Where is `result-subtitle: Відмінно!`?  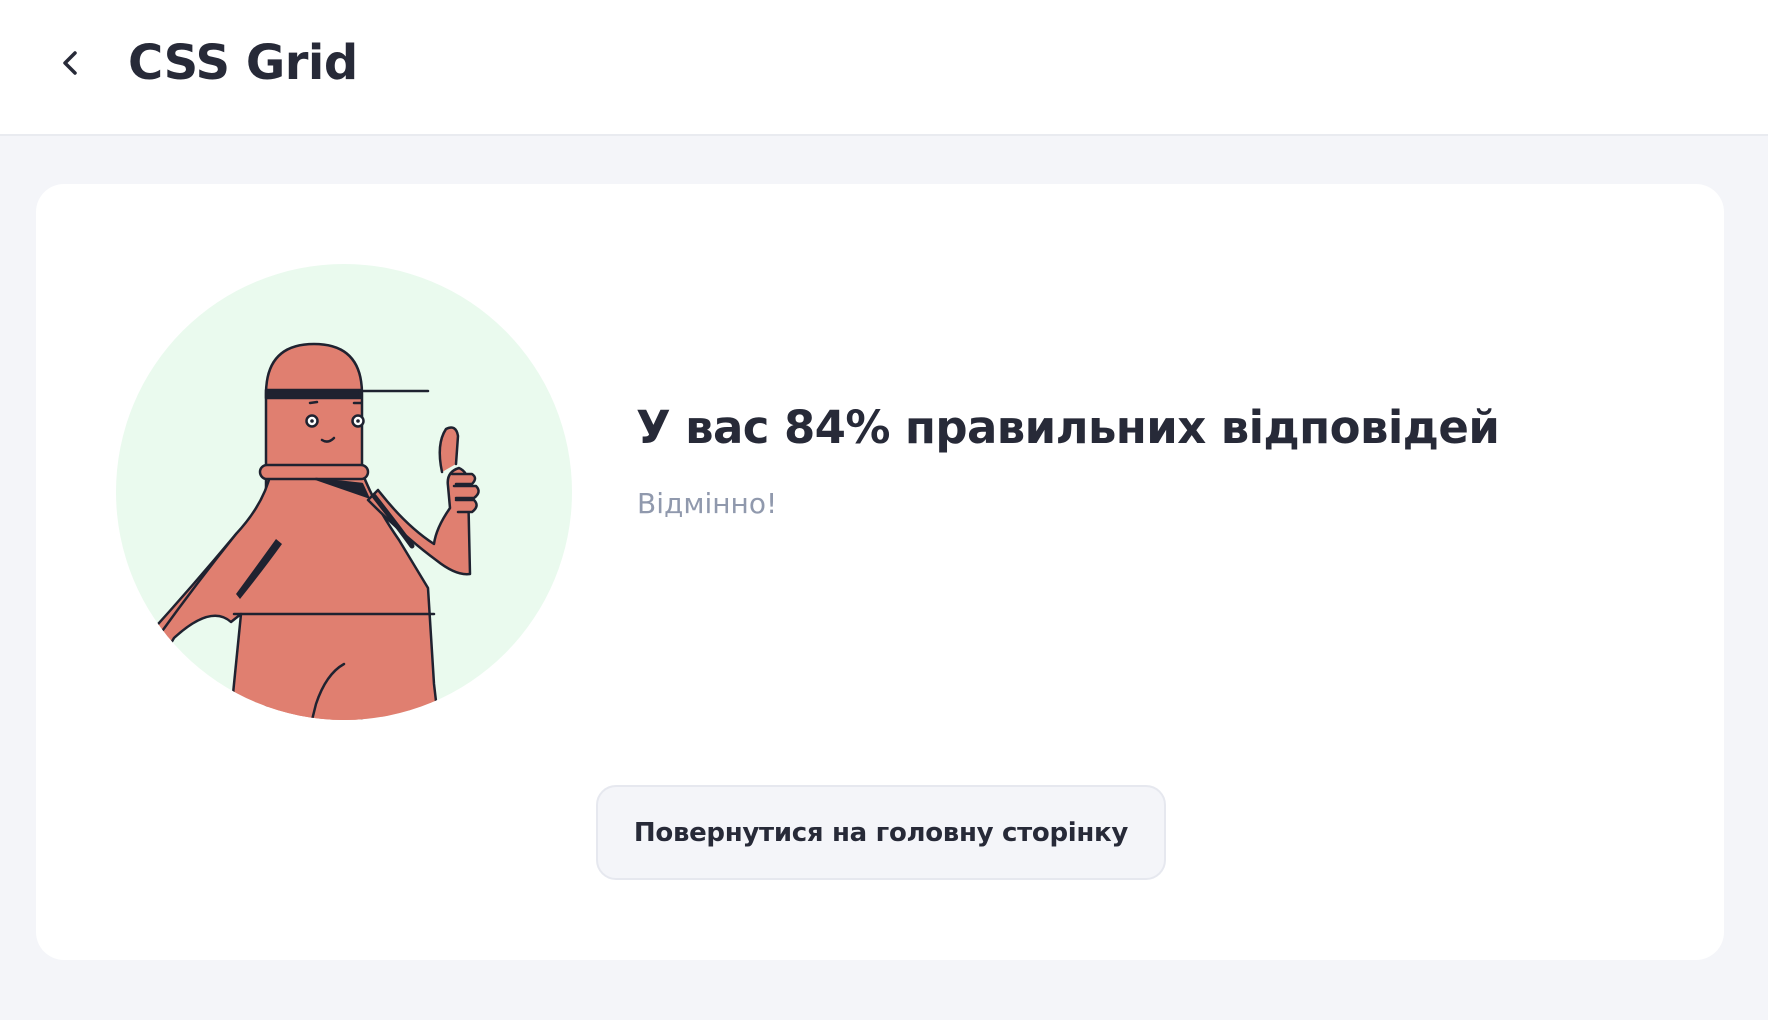
result-subtitle: Відмінно! is located at coordinates (707, 503).